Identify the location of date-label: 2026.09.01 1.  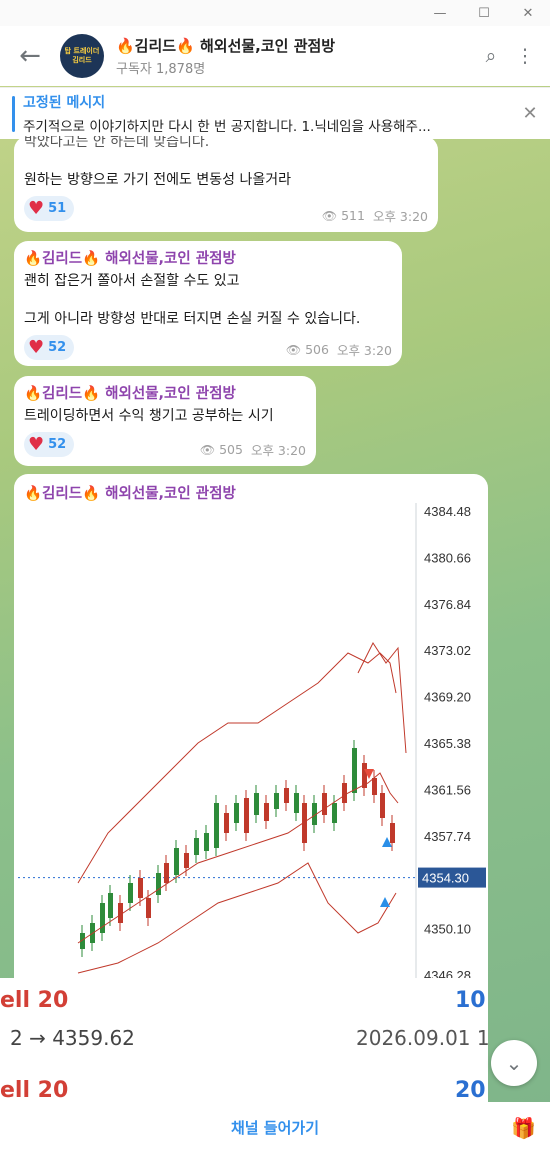
(422, 1038).